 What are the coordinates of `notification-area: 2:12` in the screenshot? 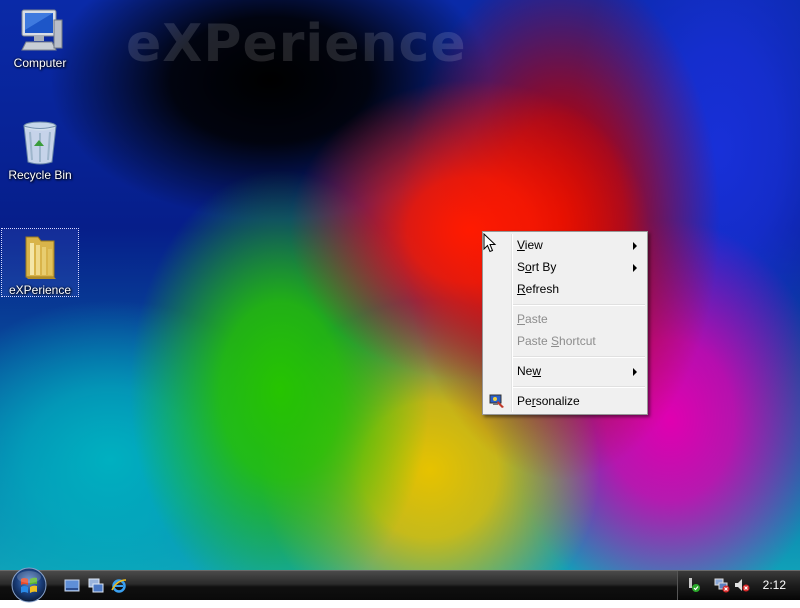 It's located at (738, 585).